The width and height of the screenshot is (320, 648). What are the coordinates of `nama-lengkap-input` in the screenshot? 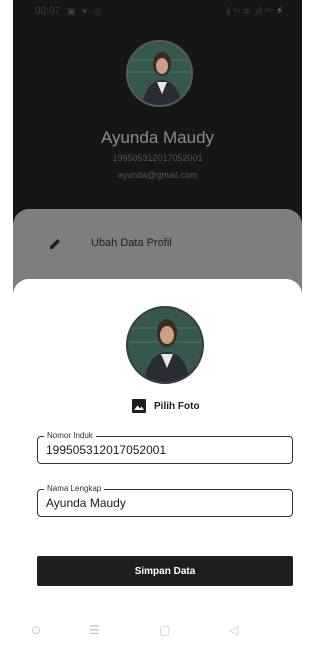 It's located at (165, 503).